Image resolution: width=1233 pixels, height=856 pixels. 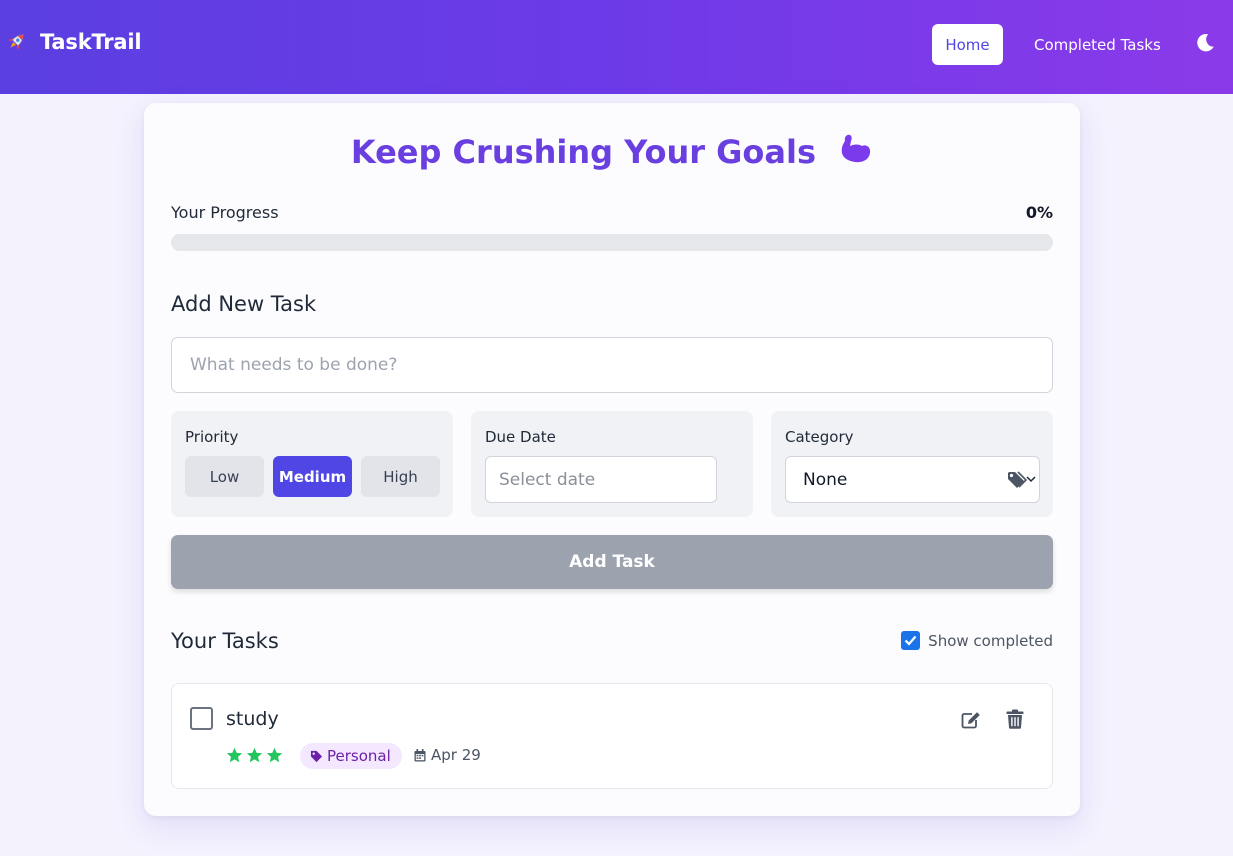 I want to click on nav-home-button: Home, so click(x=967, y=44).